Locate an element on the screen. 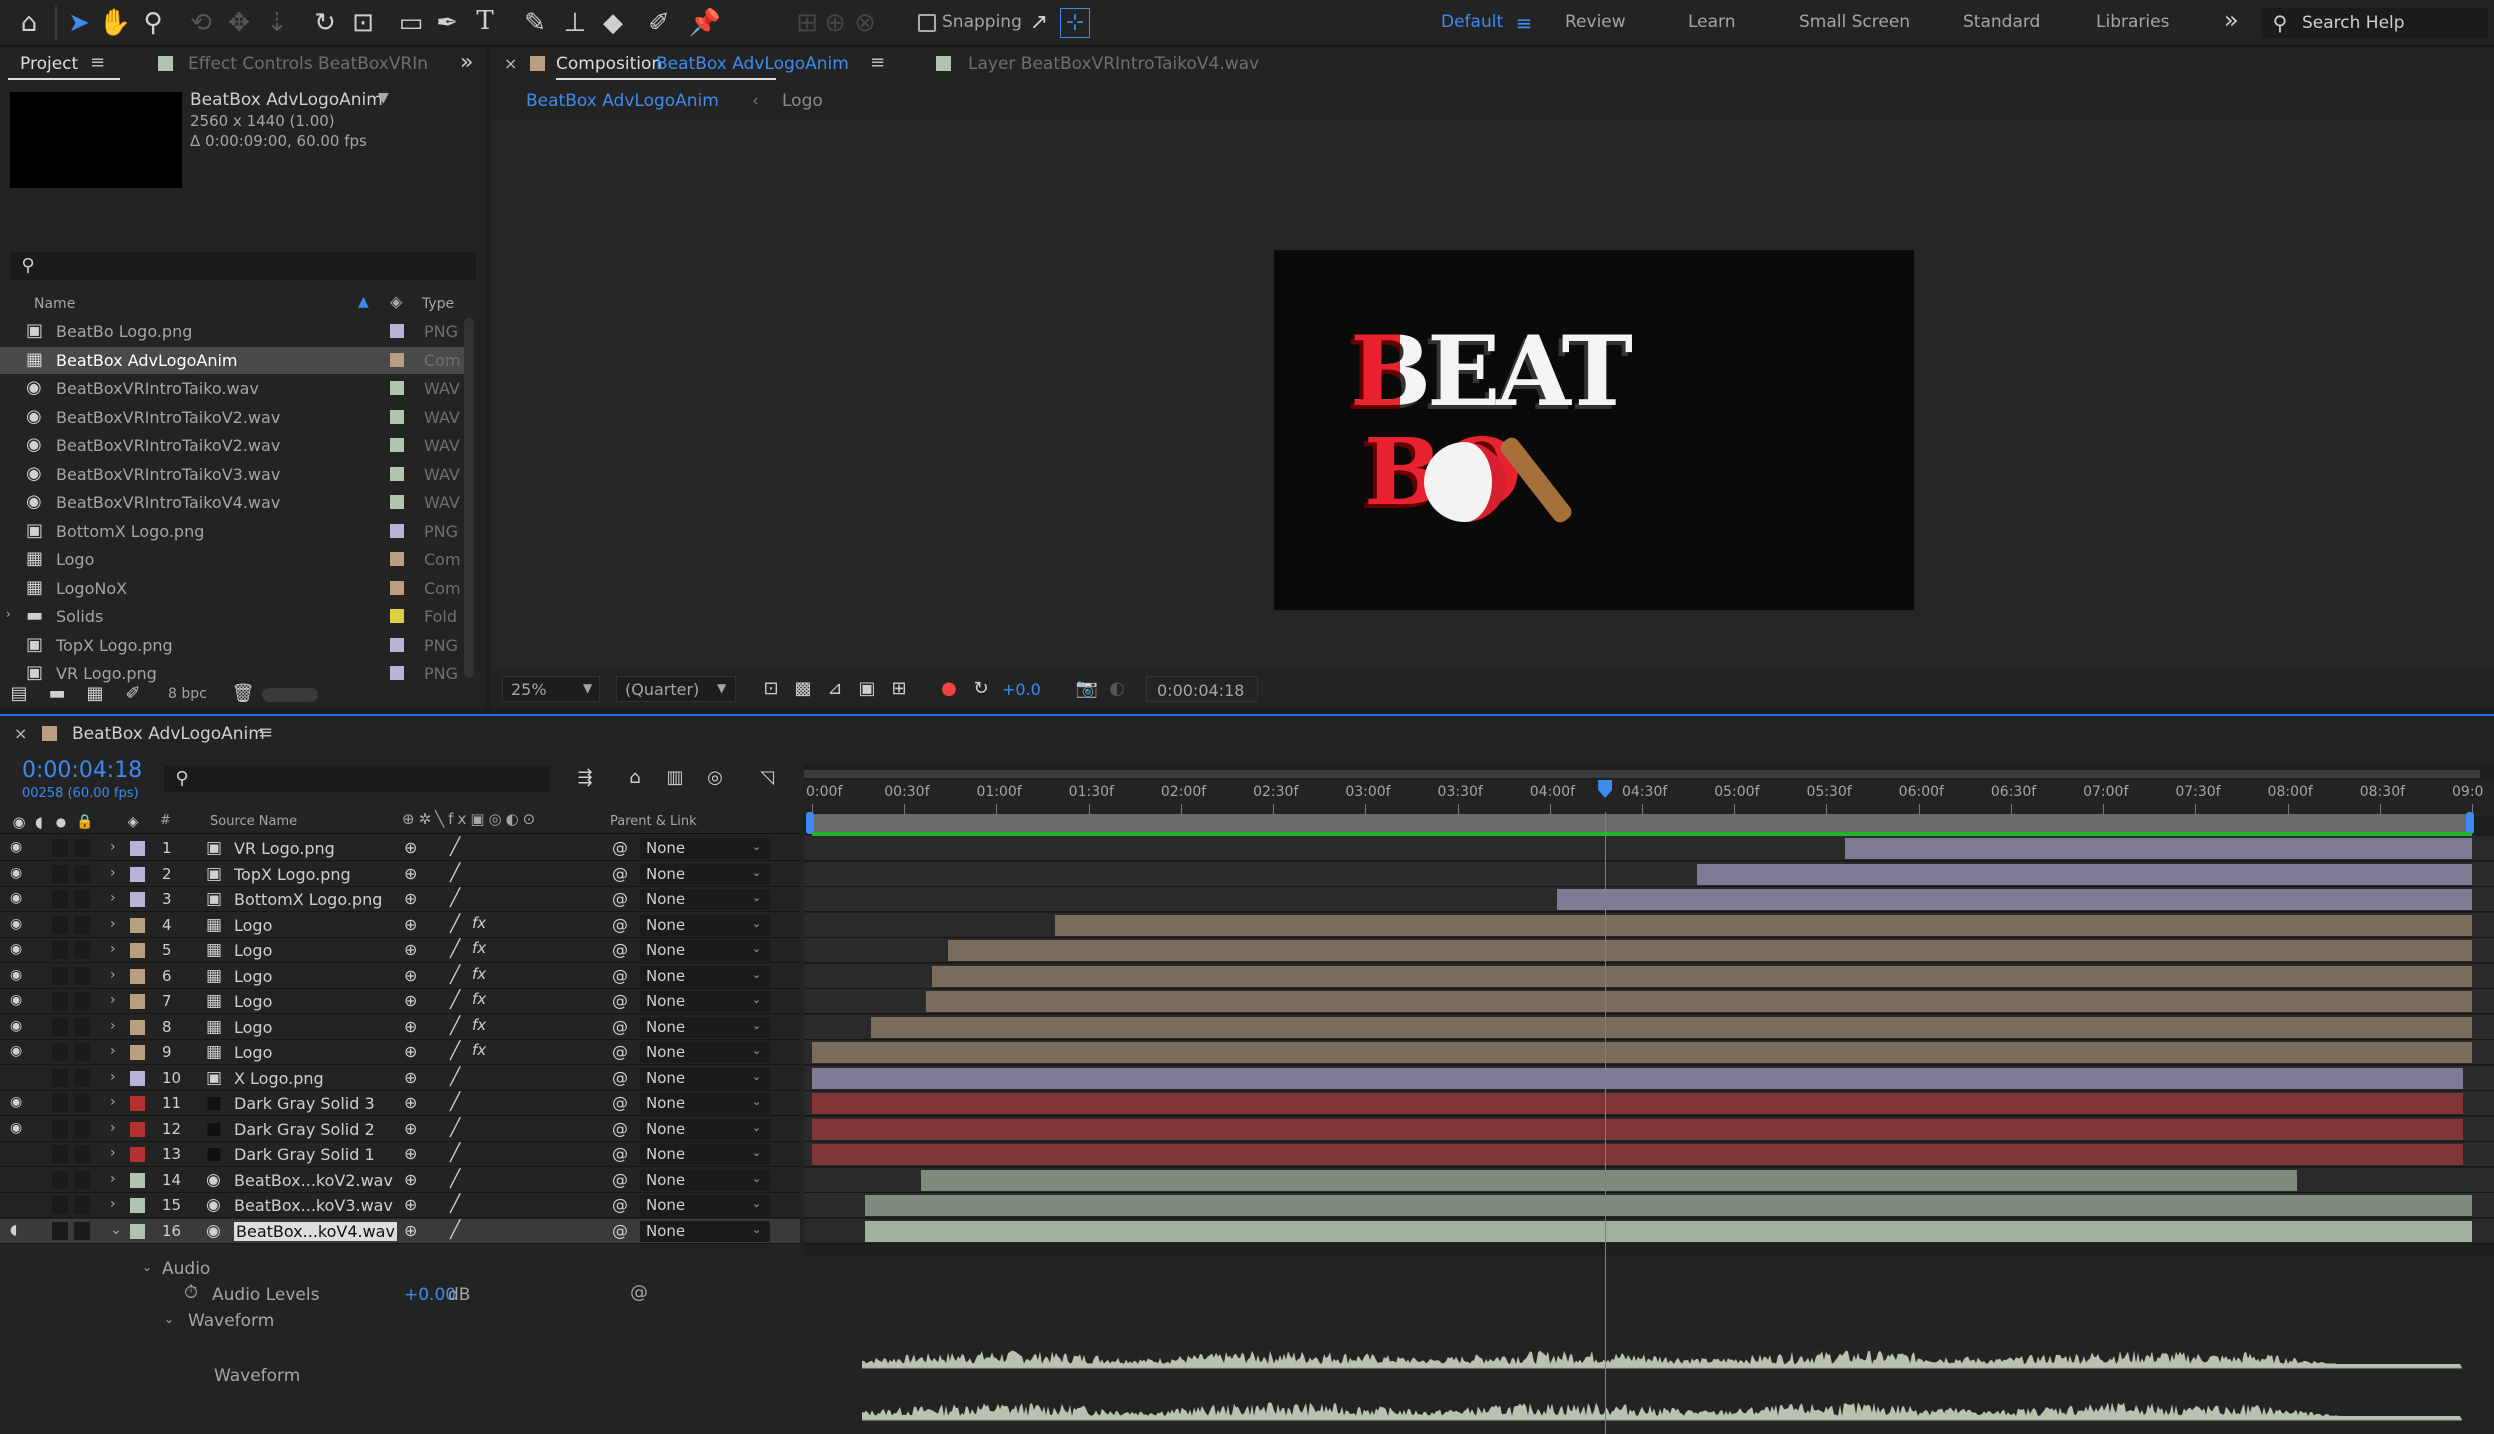 This screenshot has height=1434, width=2494. time-navigator is located at coordinates (1642, 774).